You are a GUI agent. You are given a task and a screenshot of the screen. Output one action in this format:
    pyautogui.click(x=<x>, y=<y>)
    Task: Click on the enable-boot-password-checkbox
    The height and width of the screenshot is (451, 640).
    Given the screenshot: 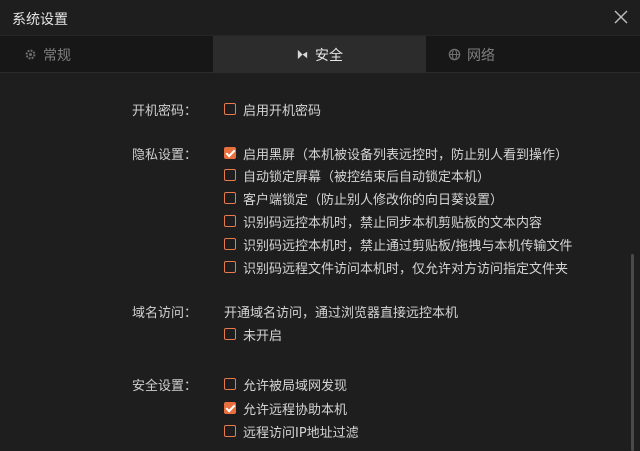 What is the action you would take?
    pyautogui.click(x=230, y=109)
    